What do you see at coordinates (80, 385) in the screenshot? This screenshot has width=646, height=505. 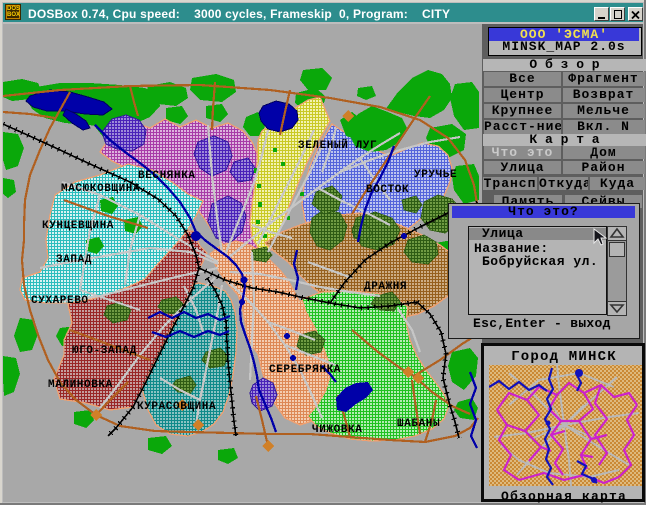 I see `svg-text: МАЛИНОВКА` at bounding box center [80, 385].